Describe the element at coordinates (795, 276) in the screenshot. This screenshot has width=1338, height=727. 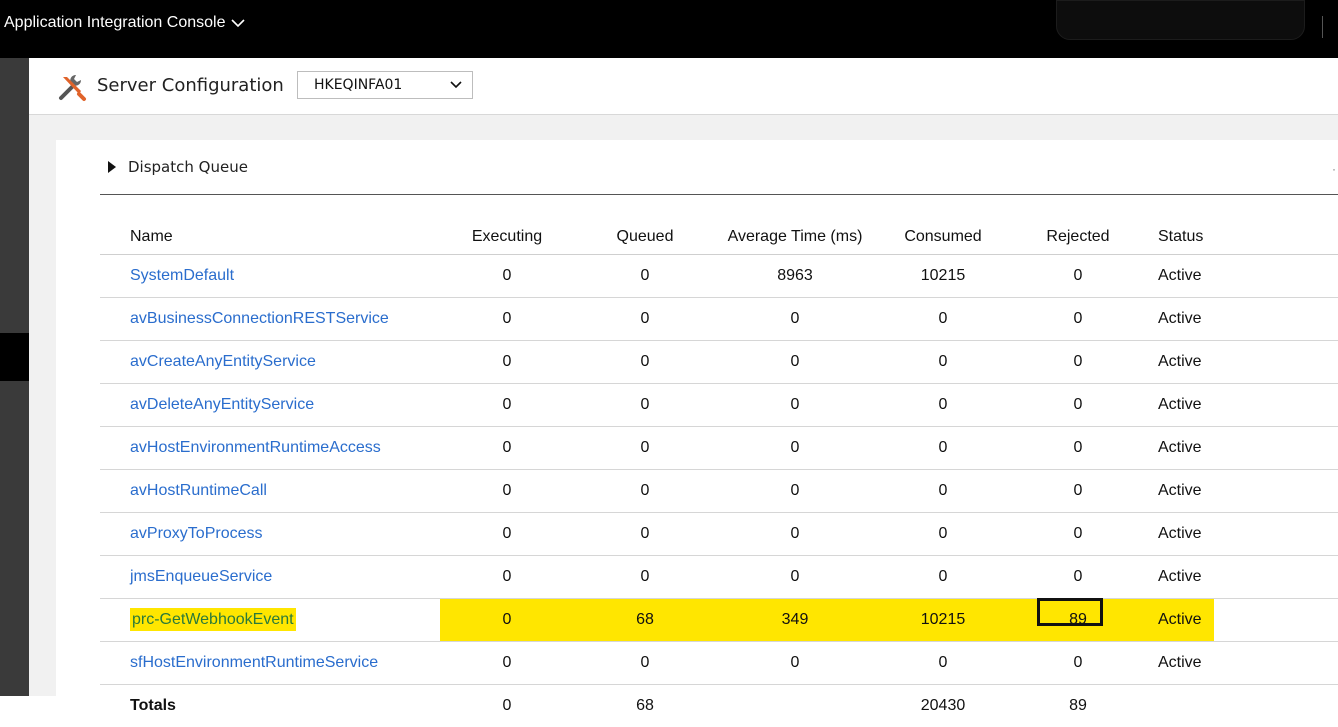
I see `cell-average-time: 8963` at that location.